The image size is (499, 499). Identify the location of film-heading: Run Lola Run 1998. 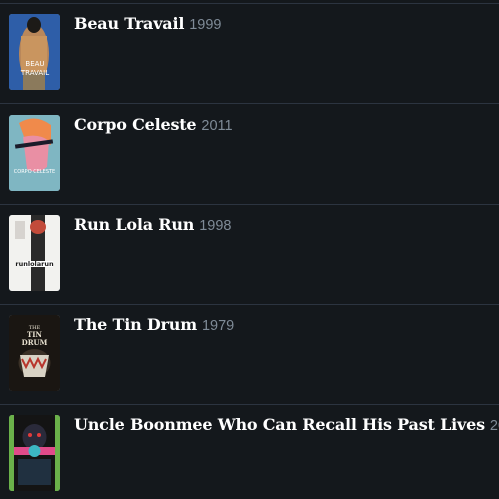
(153, 224).